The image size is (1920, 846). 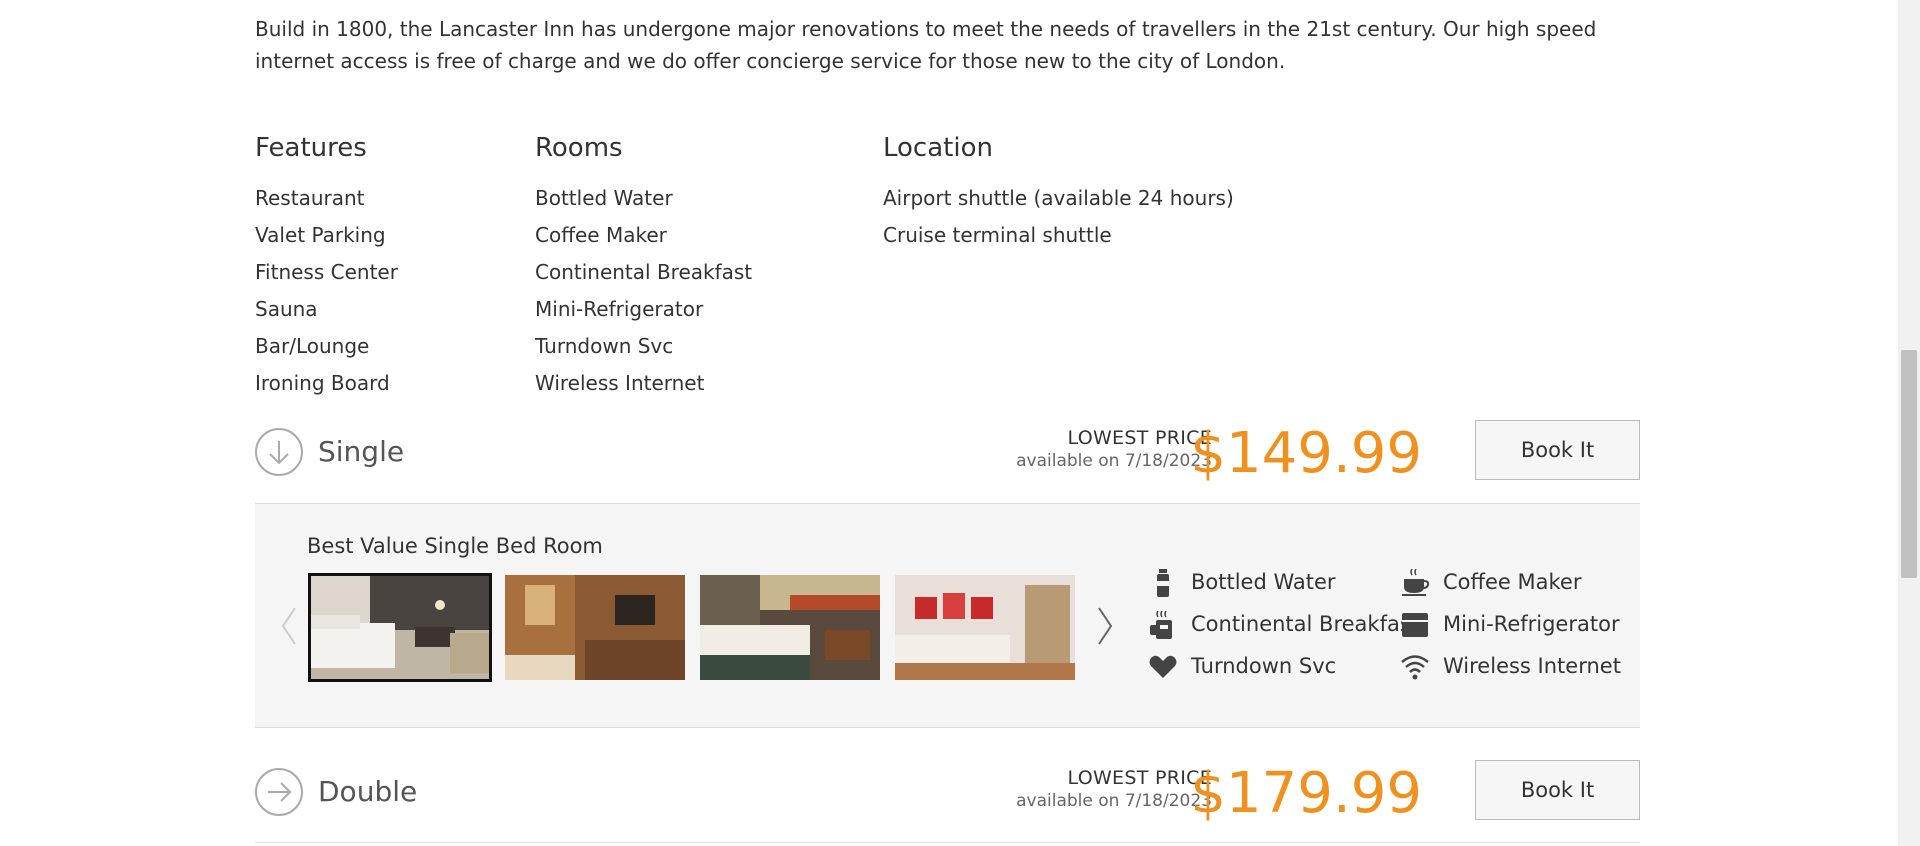 What do you see at coordinates (1416, 582) in the screenshot?
I see `coffee-cup-icon` at bounding box center [1416, 582].